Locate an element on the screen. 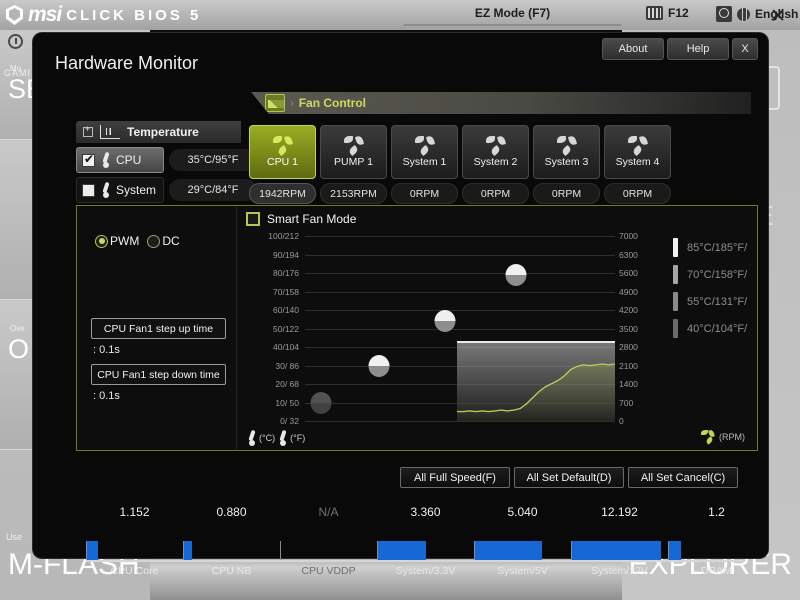  temperature-graph-icon is located at coordinates (110, 132).